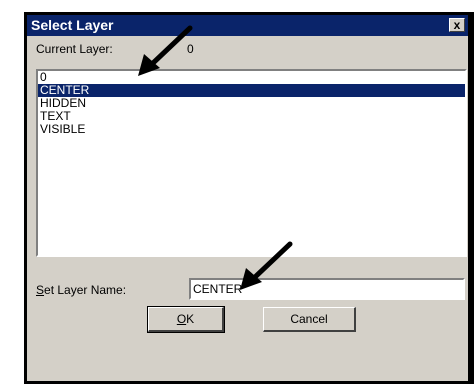 The image size is (474, 384). I want to click on set-layer-name-label-rest: et Layer Name:, so click(85, 290).